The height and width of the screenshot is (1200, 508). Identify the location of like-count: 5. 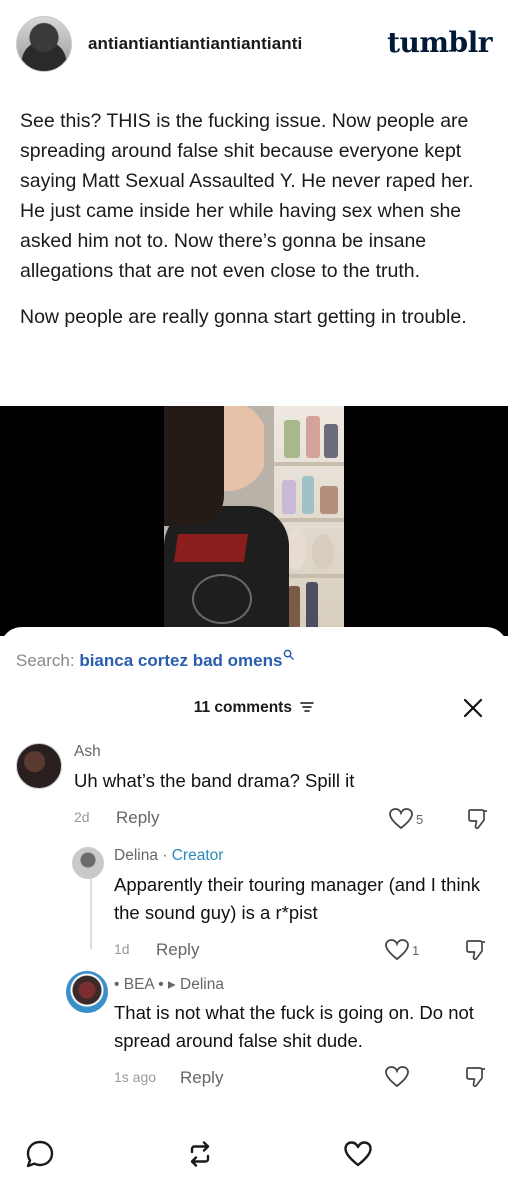
(420, 819).